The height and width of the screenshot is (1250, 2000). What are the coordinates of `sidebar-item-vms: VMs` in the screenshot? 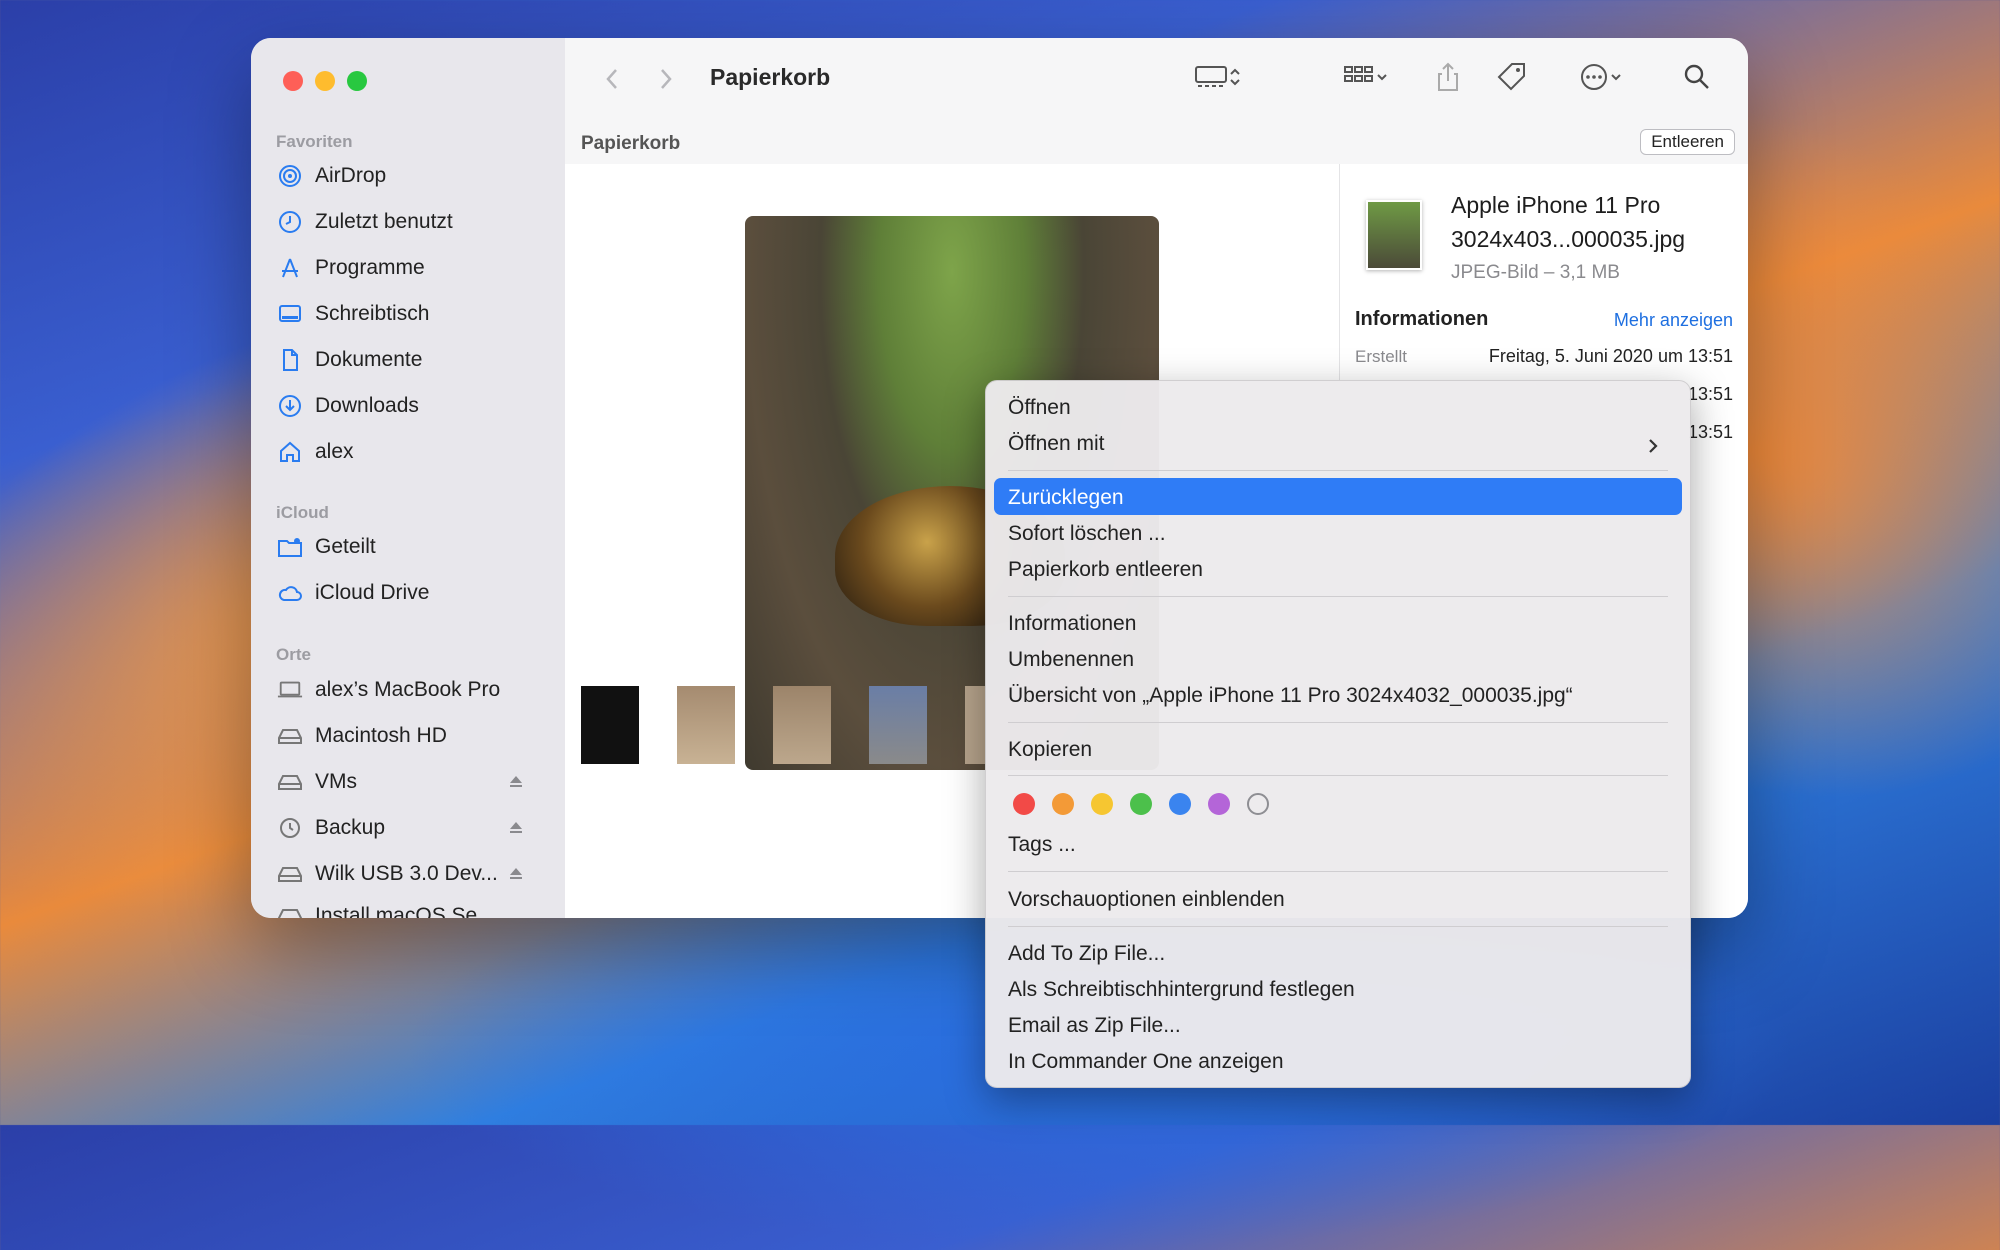 It's located at (412, 782).